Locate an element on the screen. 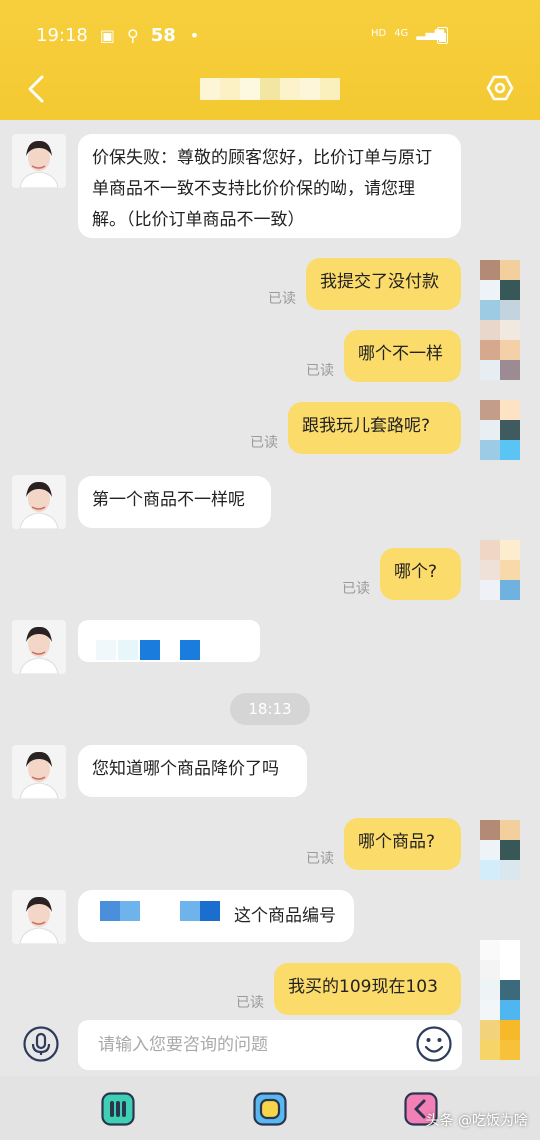 This screenshot has width=540, height=1140. header-bar is located at coordinates (270, 60).